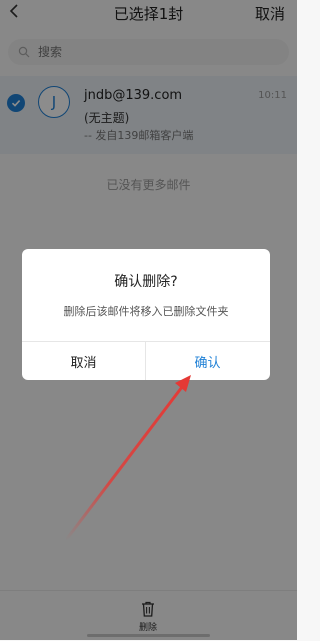  Describe the element at coordinates (207, 361) in the screenshot. I see `dialog-confirm-button: 确认` at that location.